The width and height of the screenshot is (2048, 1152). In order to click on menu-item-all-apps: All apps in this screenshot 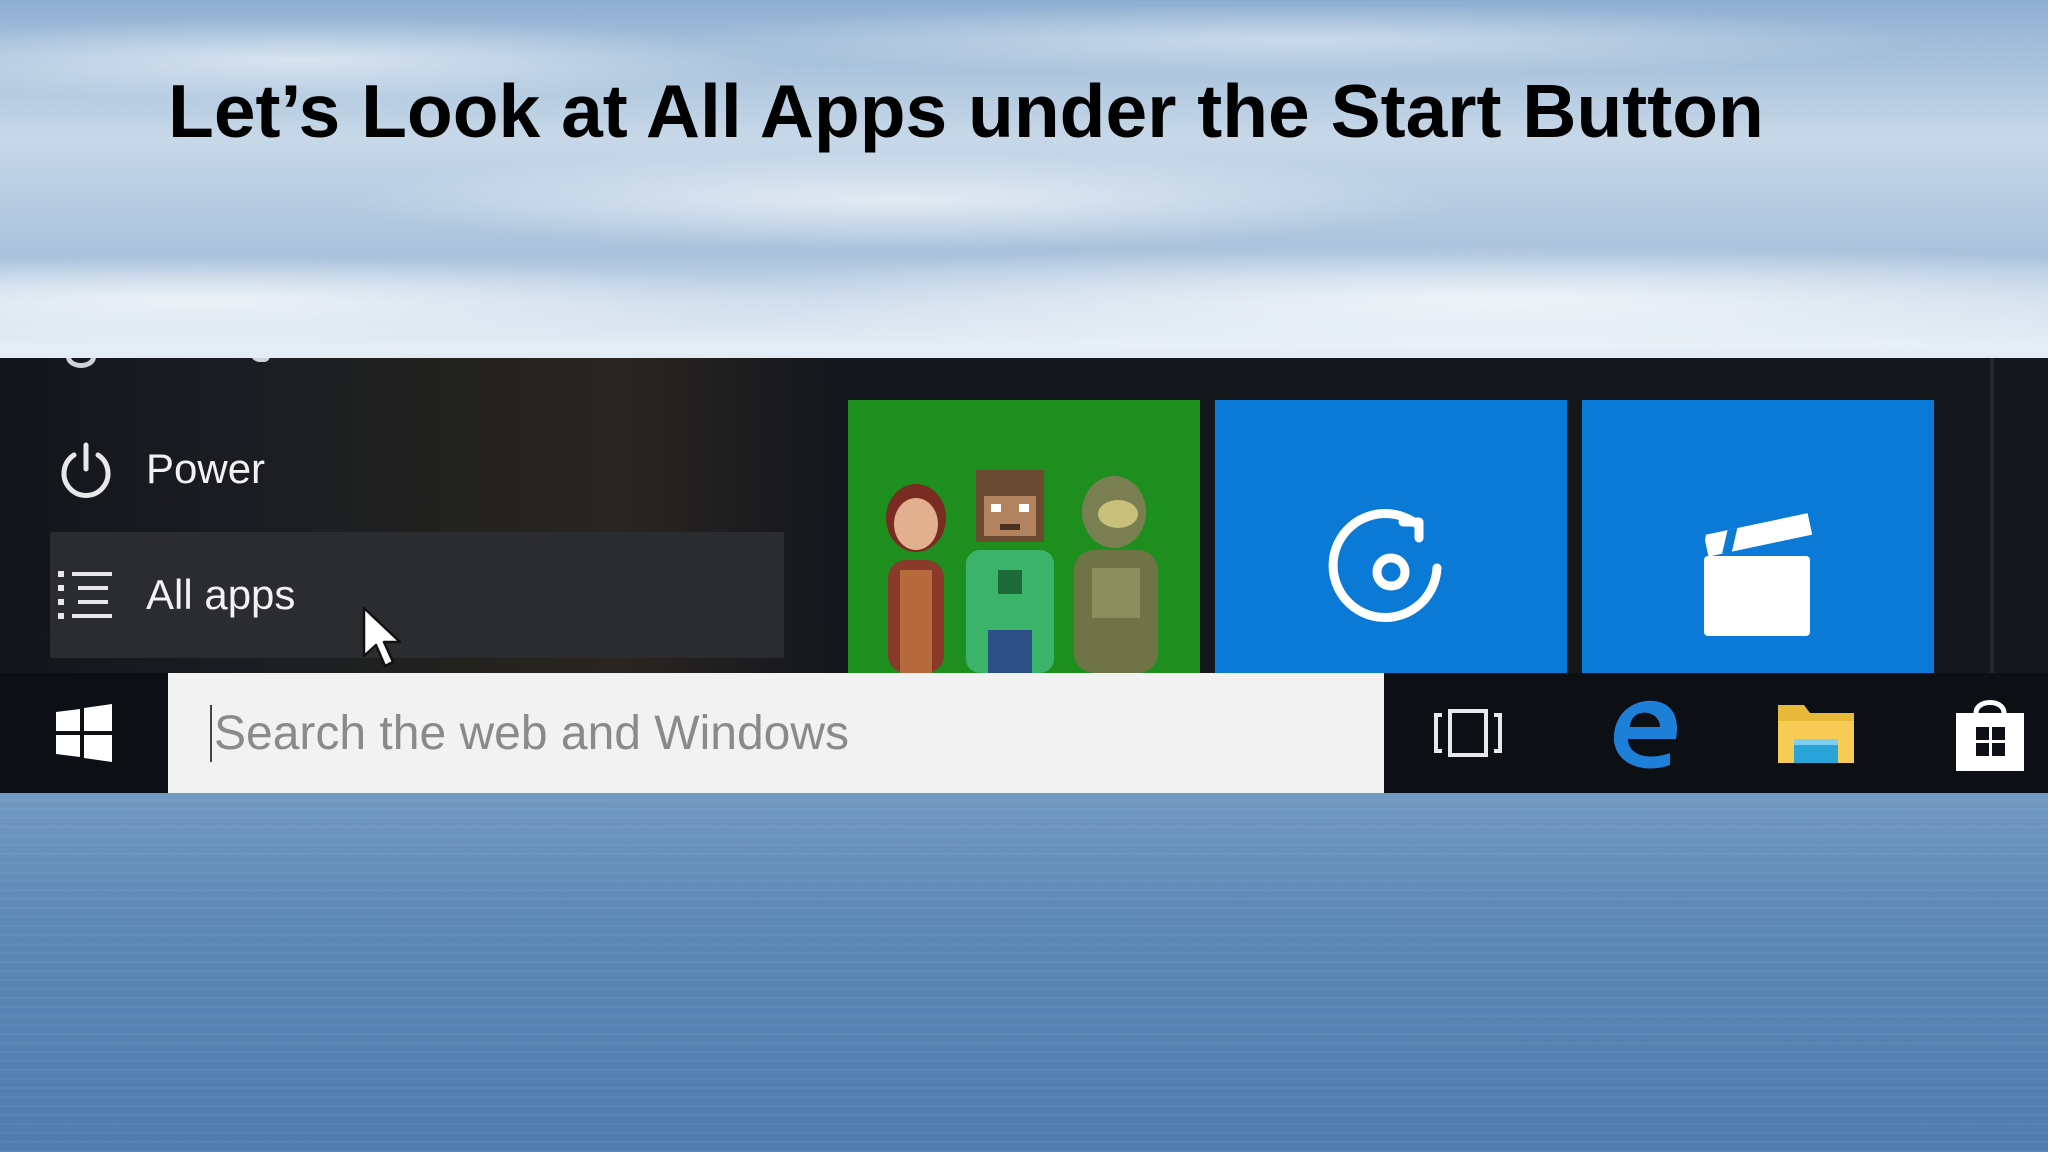, I will do `click(417, 595)`.